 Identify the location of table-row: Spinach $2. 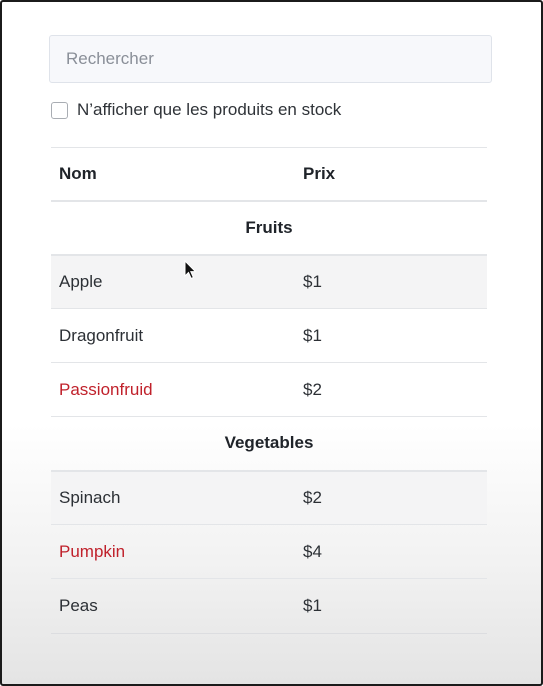
(269, 497).